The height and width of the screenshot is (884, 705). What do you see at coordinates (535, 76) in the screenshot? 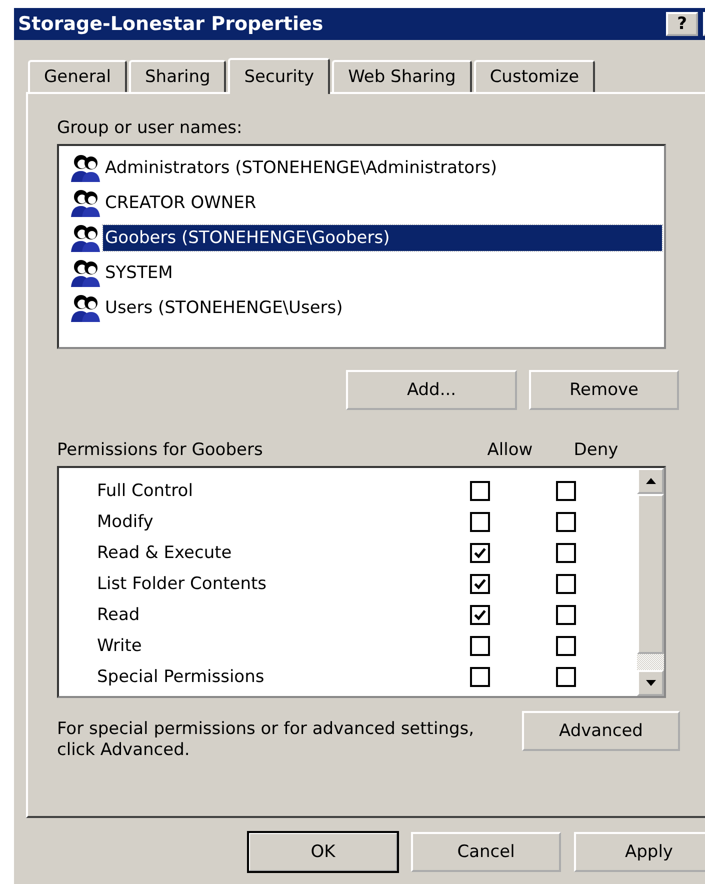
I see `tab: Customize` at bounding box center [535, 76].